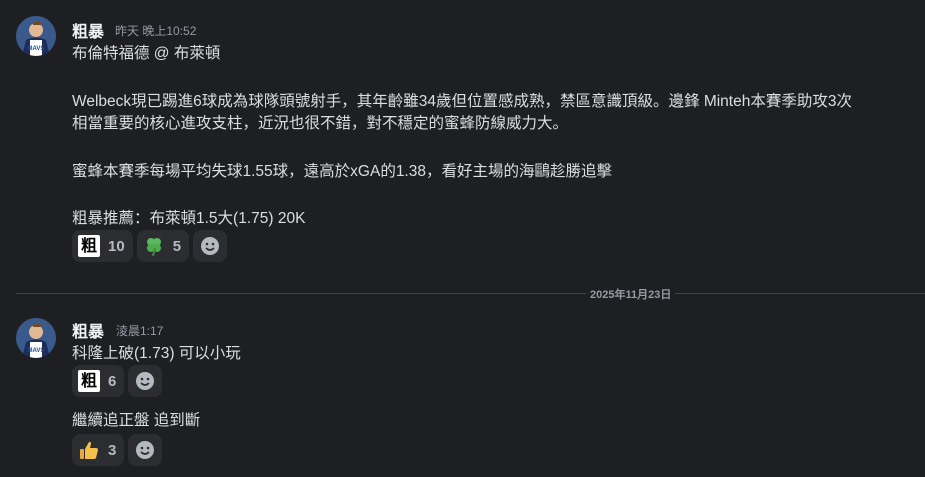  Describe the element at coordinates (88, 330) in the screenshot. I see `username: 粗暴` at that location.